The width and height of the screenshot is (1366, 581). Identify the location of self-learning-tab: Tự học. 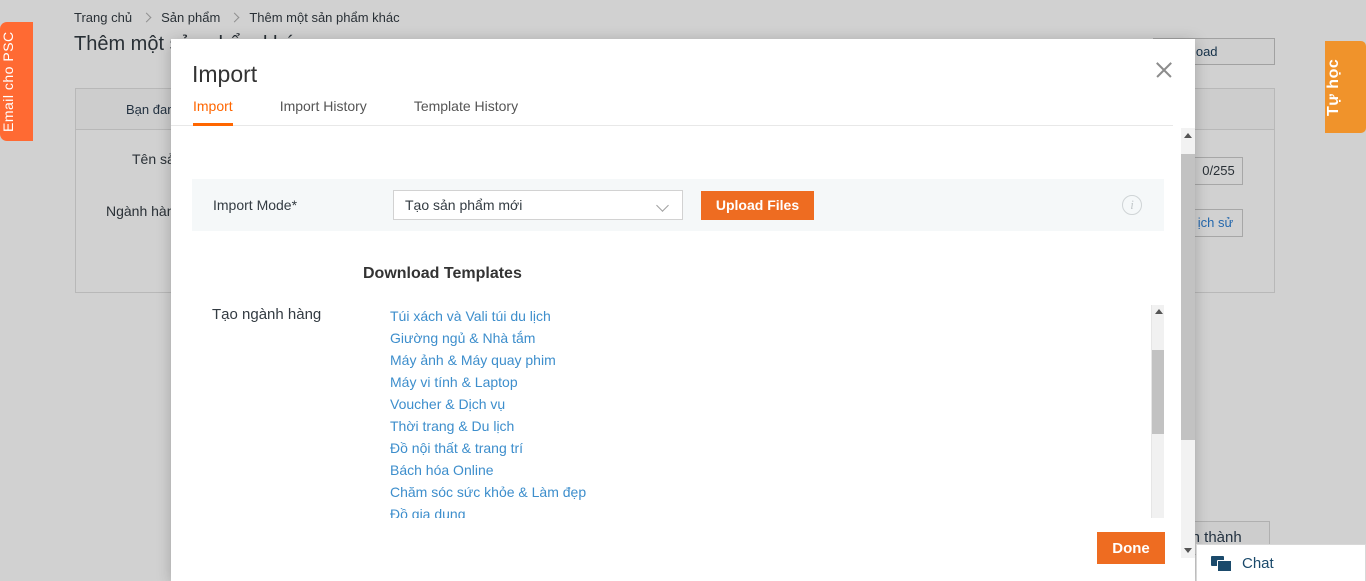
(1345, 87).